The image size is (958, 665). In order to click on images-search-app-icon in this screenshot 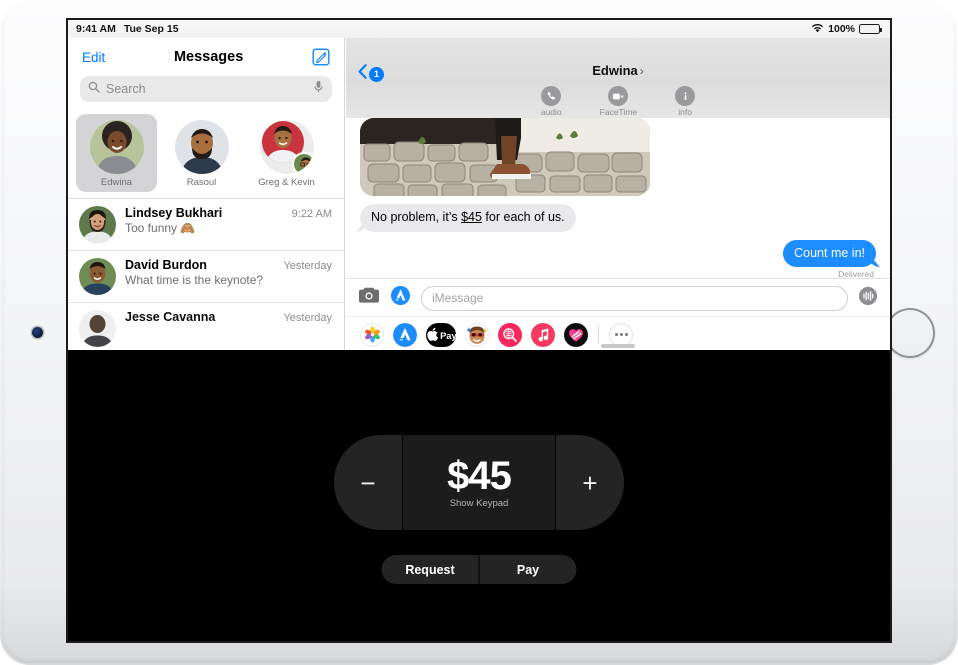, I will do `click(510, 334)`.